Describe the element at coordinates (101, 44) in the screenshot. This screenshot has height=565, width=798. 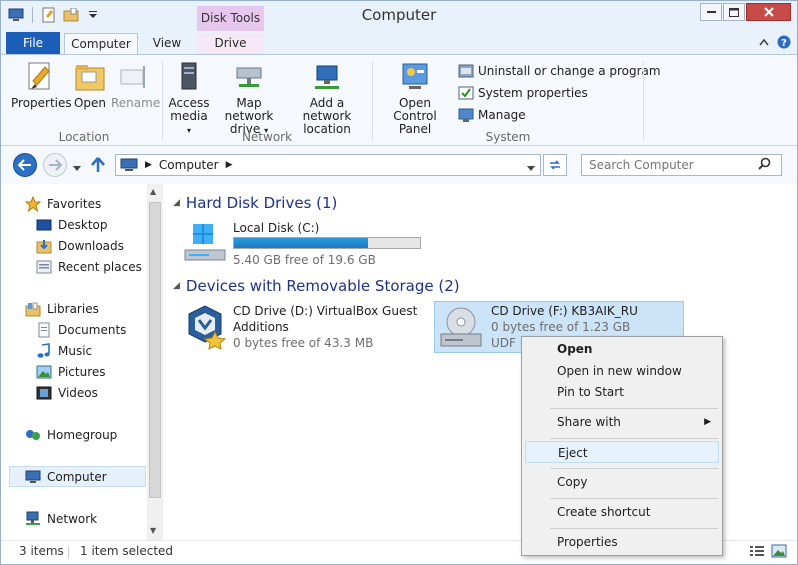
I see `tab-computer: Computer` at that location.